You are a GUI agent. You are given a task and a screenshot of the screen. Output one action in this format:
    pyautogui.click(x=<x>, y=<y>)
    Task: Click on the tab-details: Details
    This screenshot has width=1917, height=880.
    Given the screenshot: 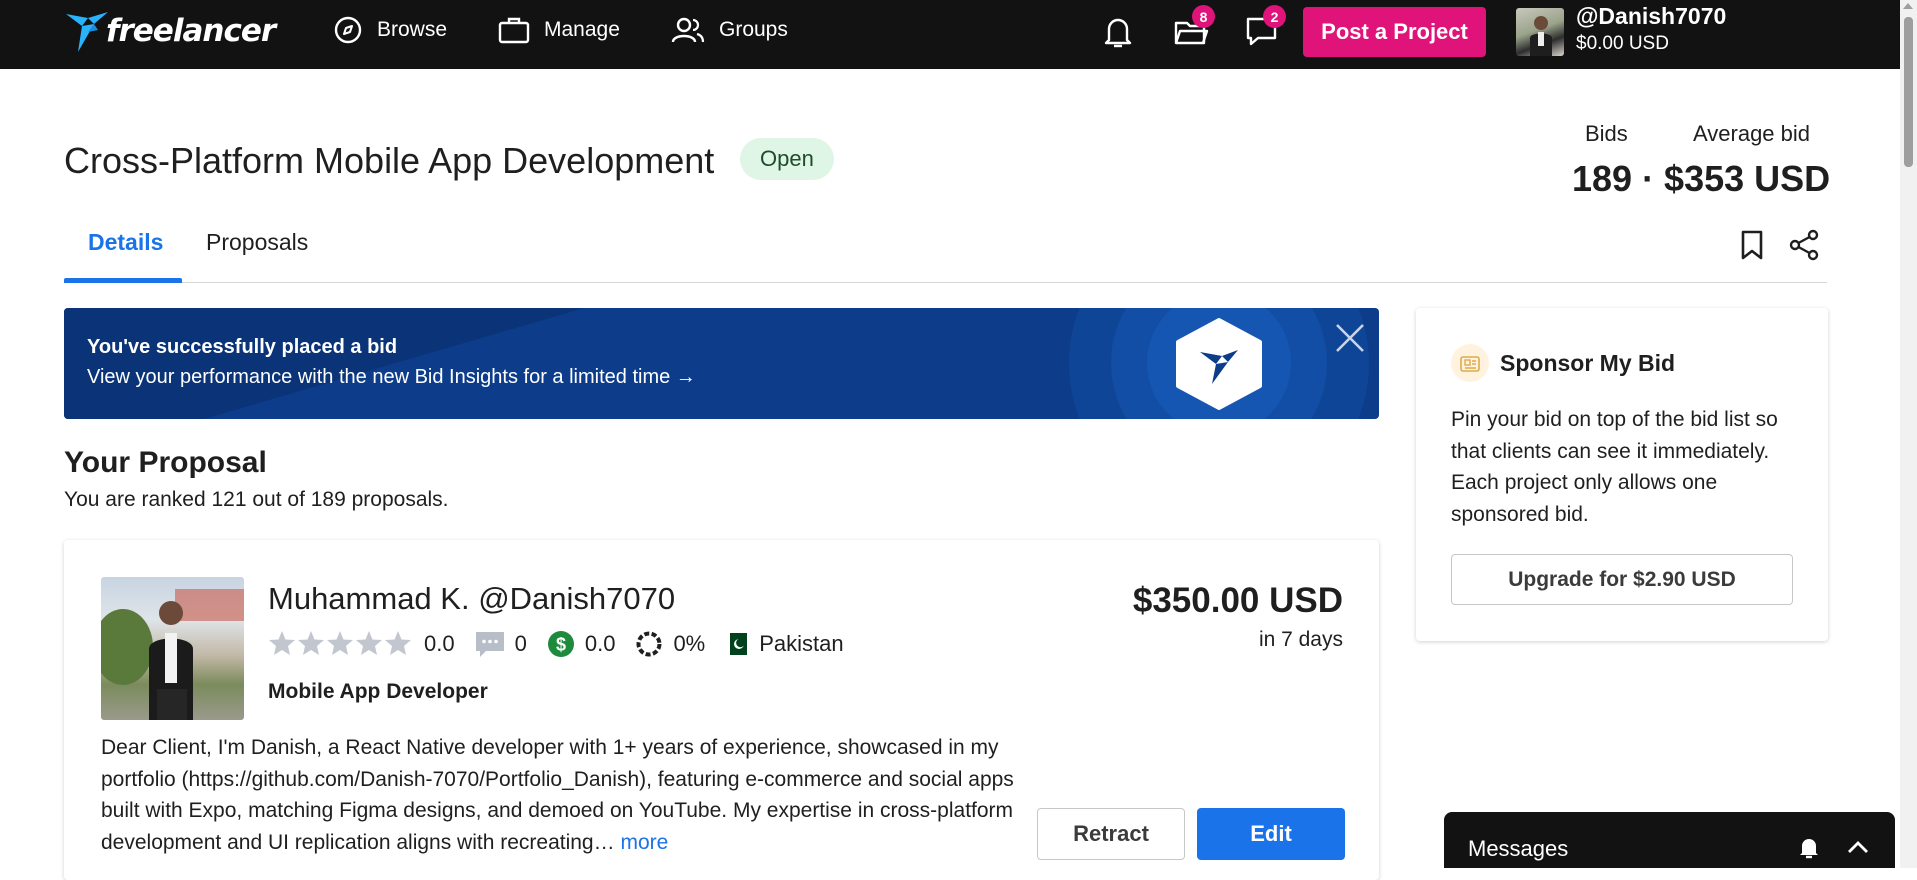 What is the action you would take?
    pyautogui.click(x=125, y=242)
    